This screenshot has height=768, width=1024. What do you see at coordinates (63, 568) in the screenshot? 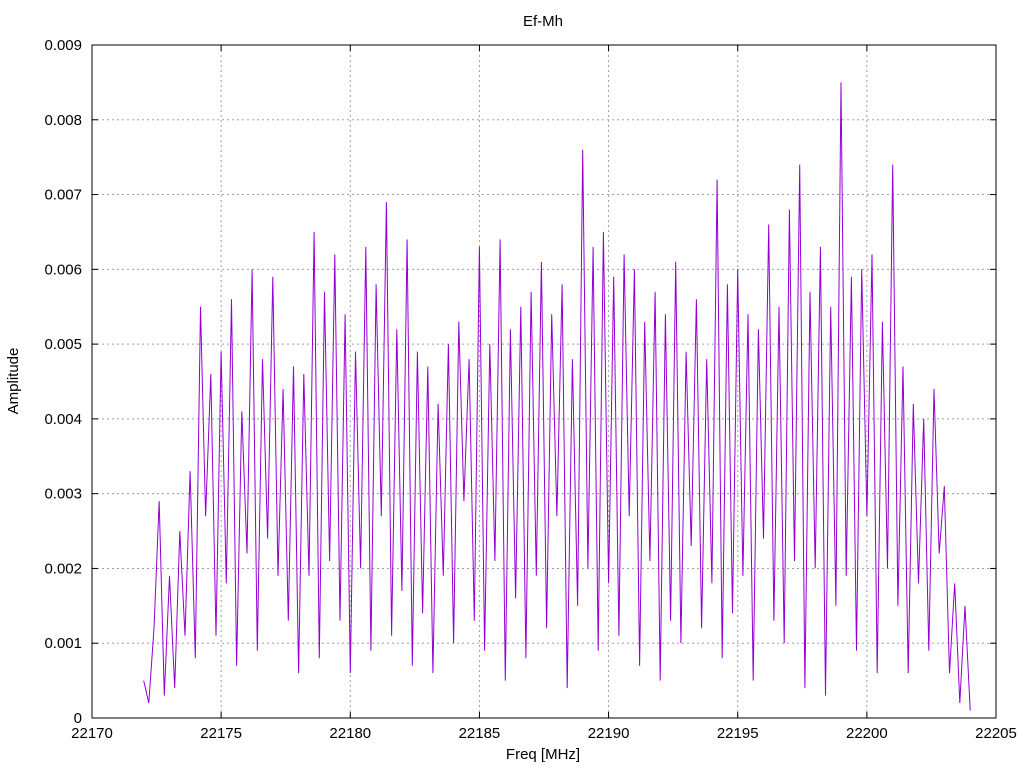
I see `y-tick-label: 0.002` at bounding box center [63, 568].